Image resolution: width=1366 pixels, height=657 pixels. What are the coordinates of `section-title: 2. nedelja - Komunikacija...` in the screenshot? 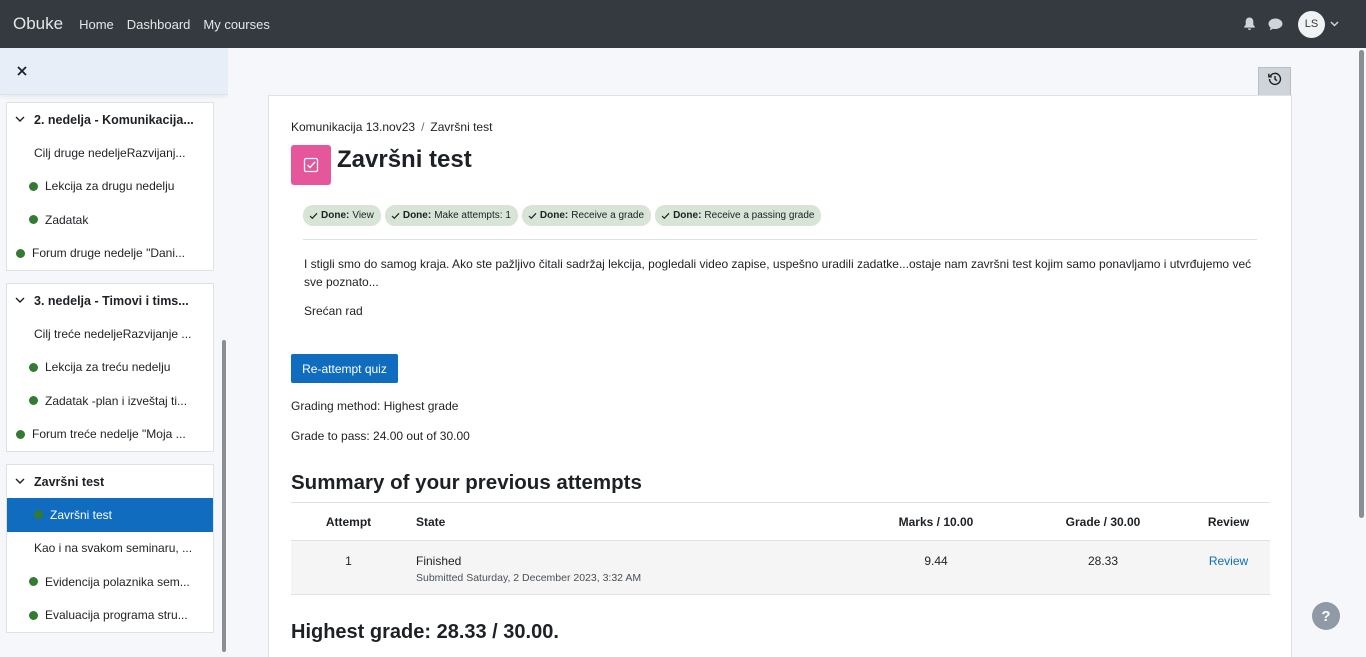 It's located at (110, 119).